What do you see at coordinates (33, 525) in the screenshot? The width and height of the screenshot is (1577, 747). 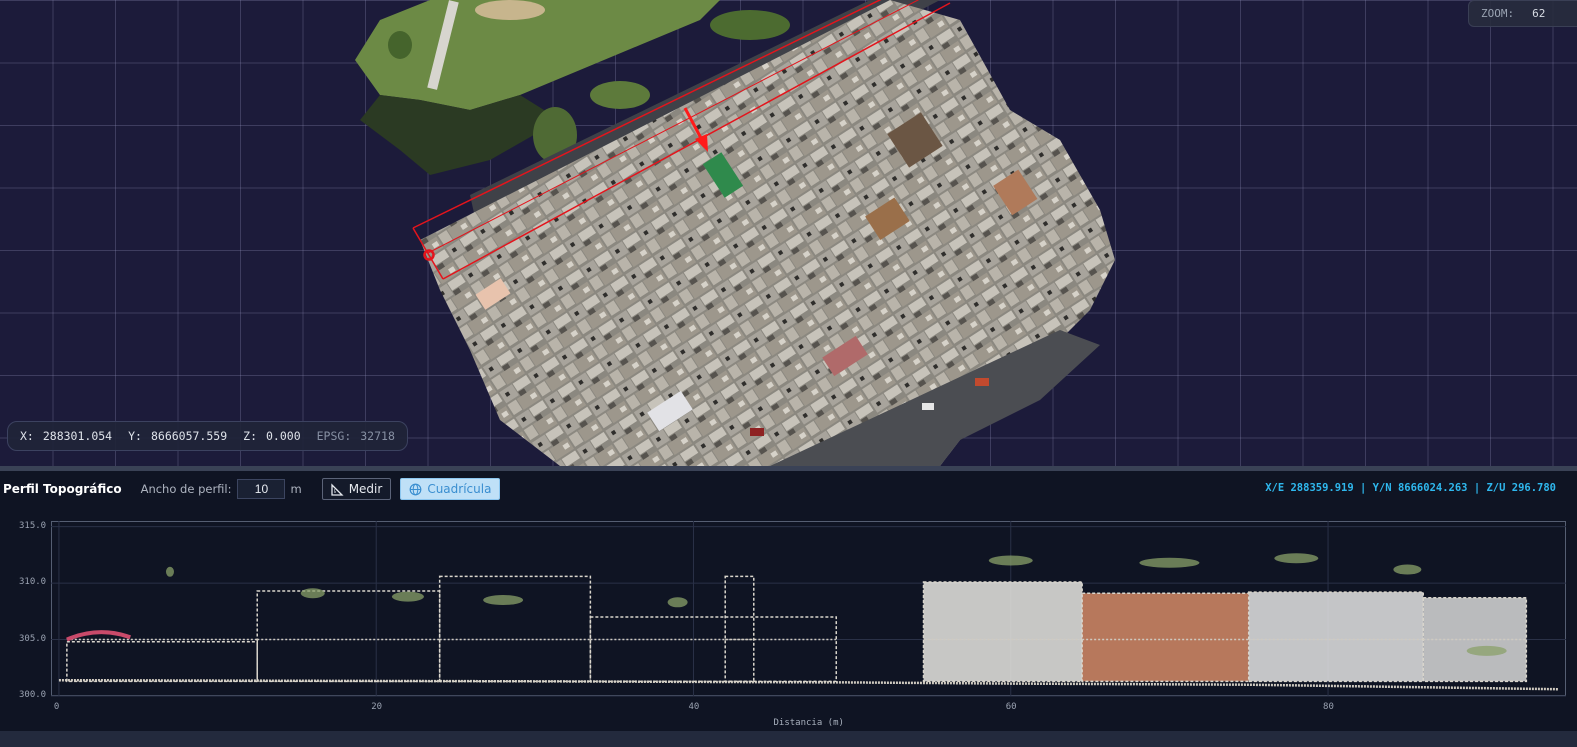 I see `y-tick-label: 315.0` at bounding box center [33, 525].